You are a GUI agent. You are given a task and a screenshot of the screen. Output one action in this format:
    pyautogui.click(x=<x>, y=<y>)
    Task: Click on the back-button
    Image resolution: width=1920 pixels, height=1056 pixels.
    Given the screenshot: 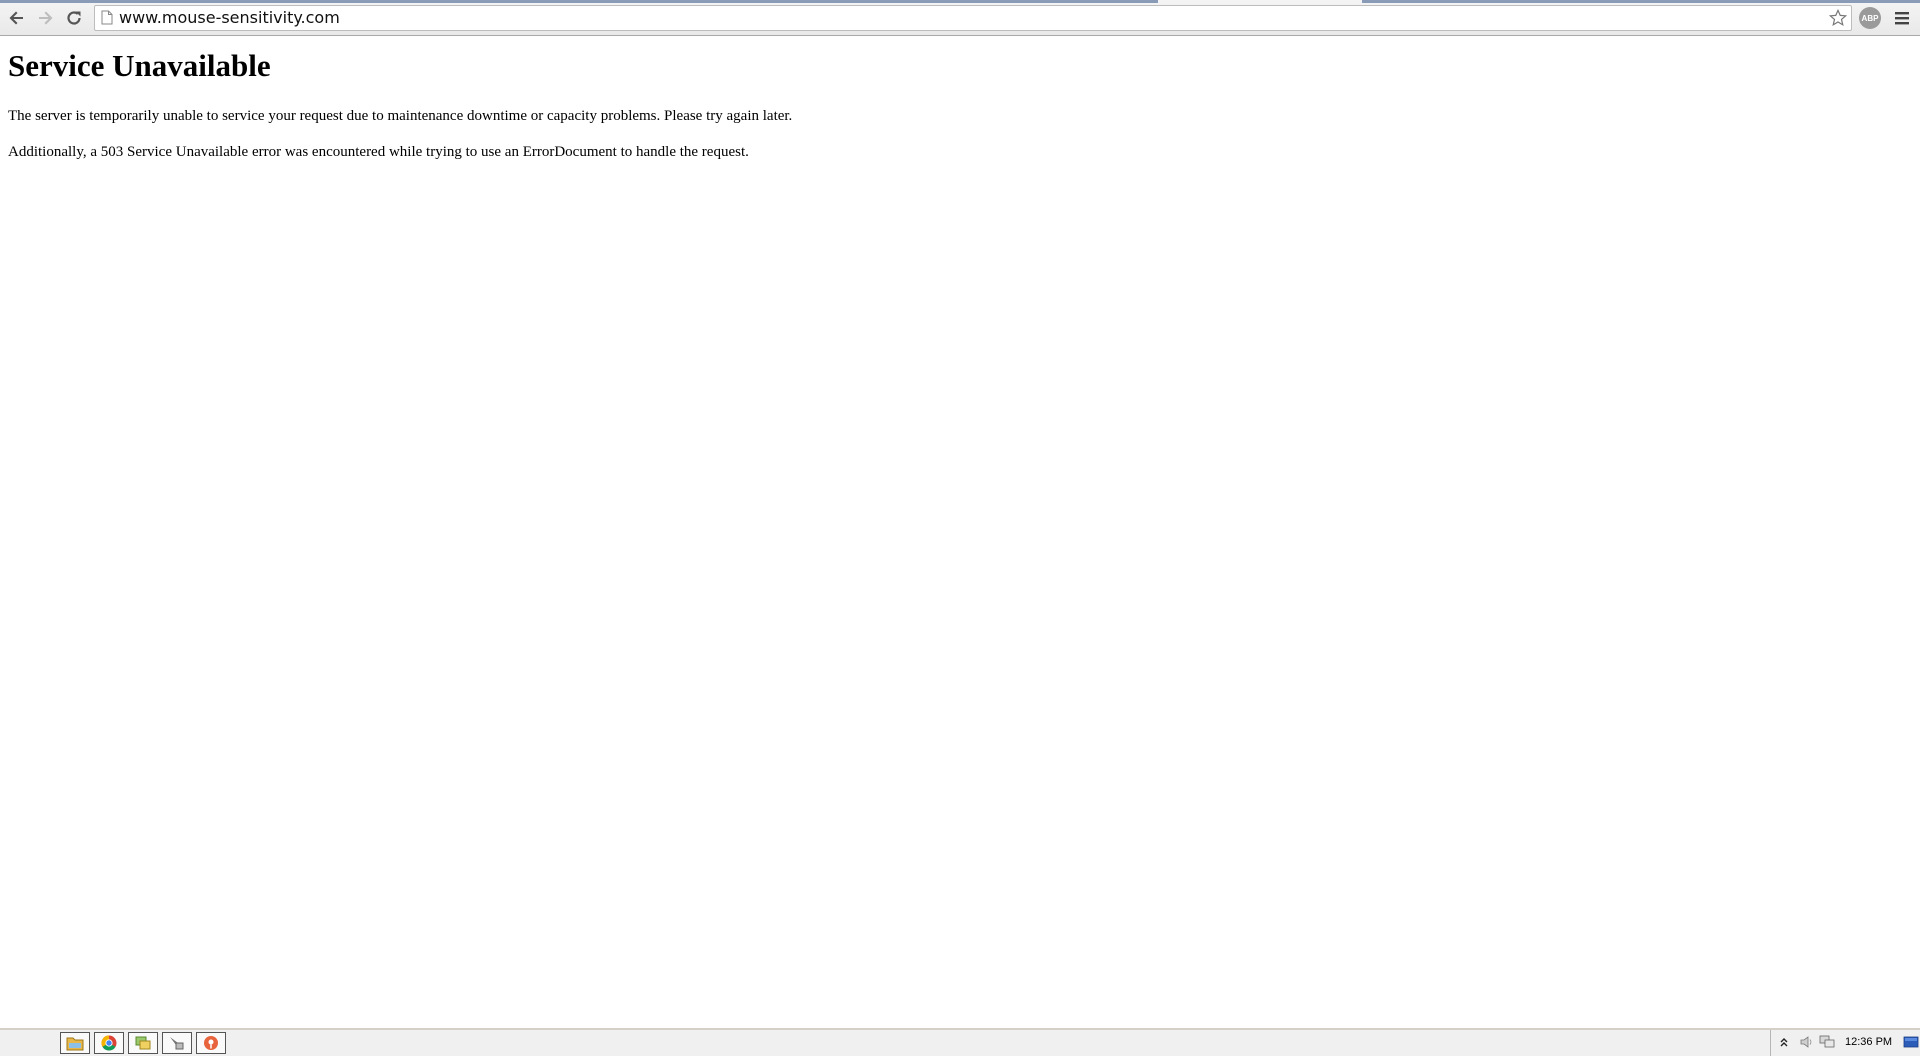 What is the action you would take?
    pyautogui.click(x=17, y=18)
    